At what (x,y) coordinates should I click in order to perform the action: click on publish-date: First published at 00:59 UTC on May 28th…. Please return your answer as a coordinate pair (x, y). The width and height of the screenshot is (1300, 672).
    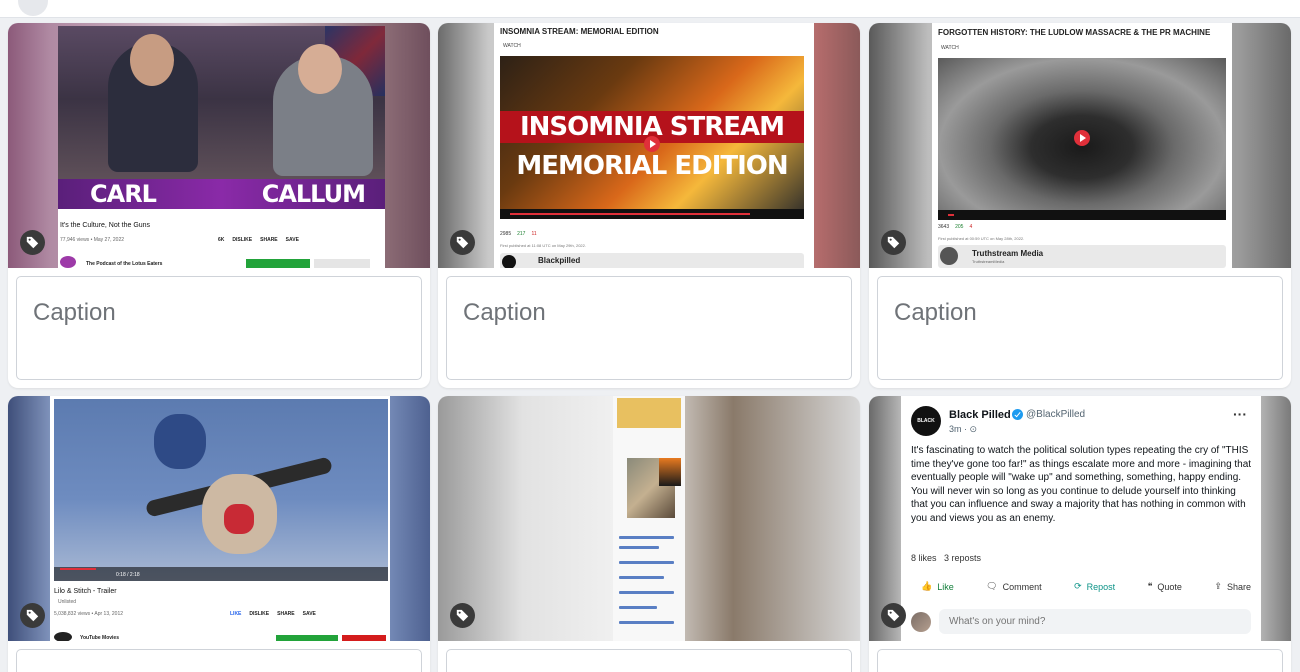
    Looking at the image, I should click on (981, 238).